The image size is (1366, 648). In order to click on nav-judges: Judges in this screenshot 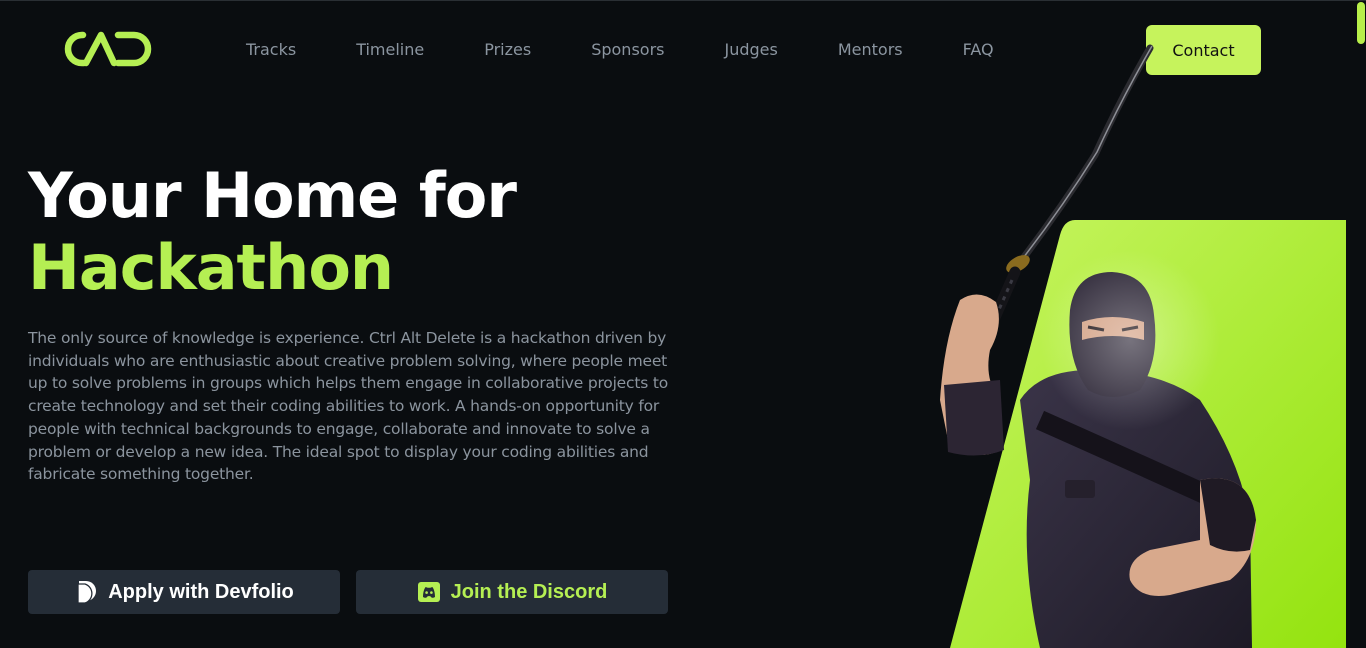, I will do `click(750, 49)`.